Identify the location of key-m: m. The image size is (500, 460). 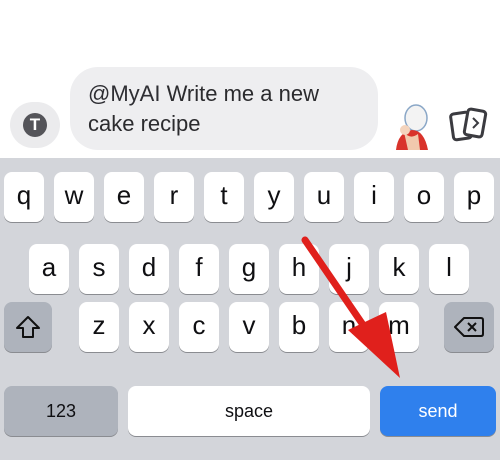
(399, 327).